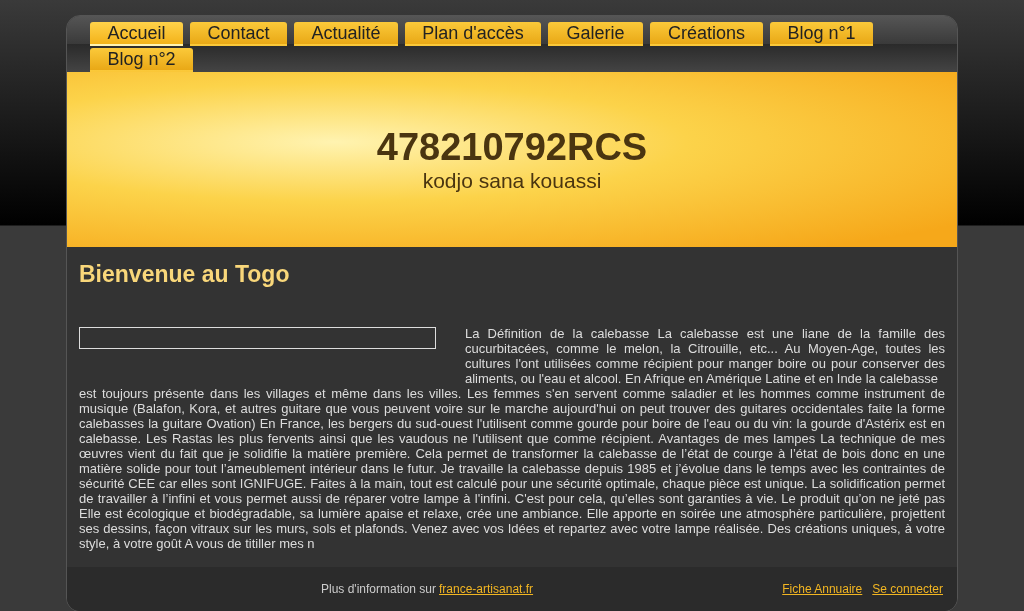  I want to click on footer-link: france-artisanat.fr, so click(486, 589).